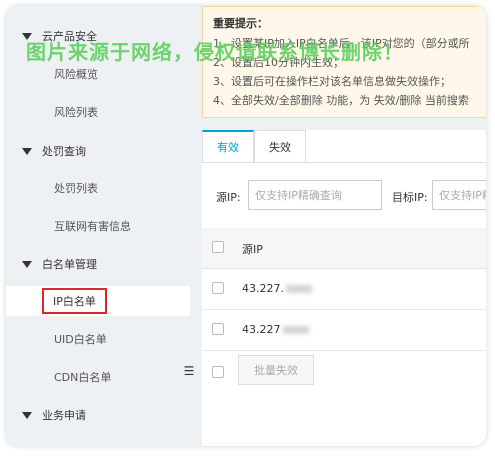 The image size is (495, 460). Describe the element at coordinates (228, 146) in the screenshot. I see `tab-active: 有效` at that location.